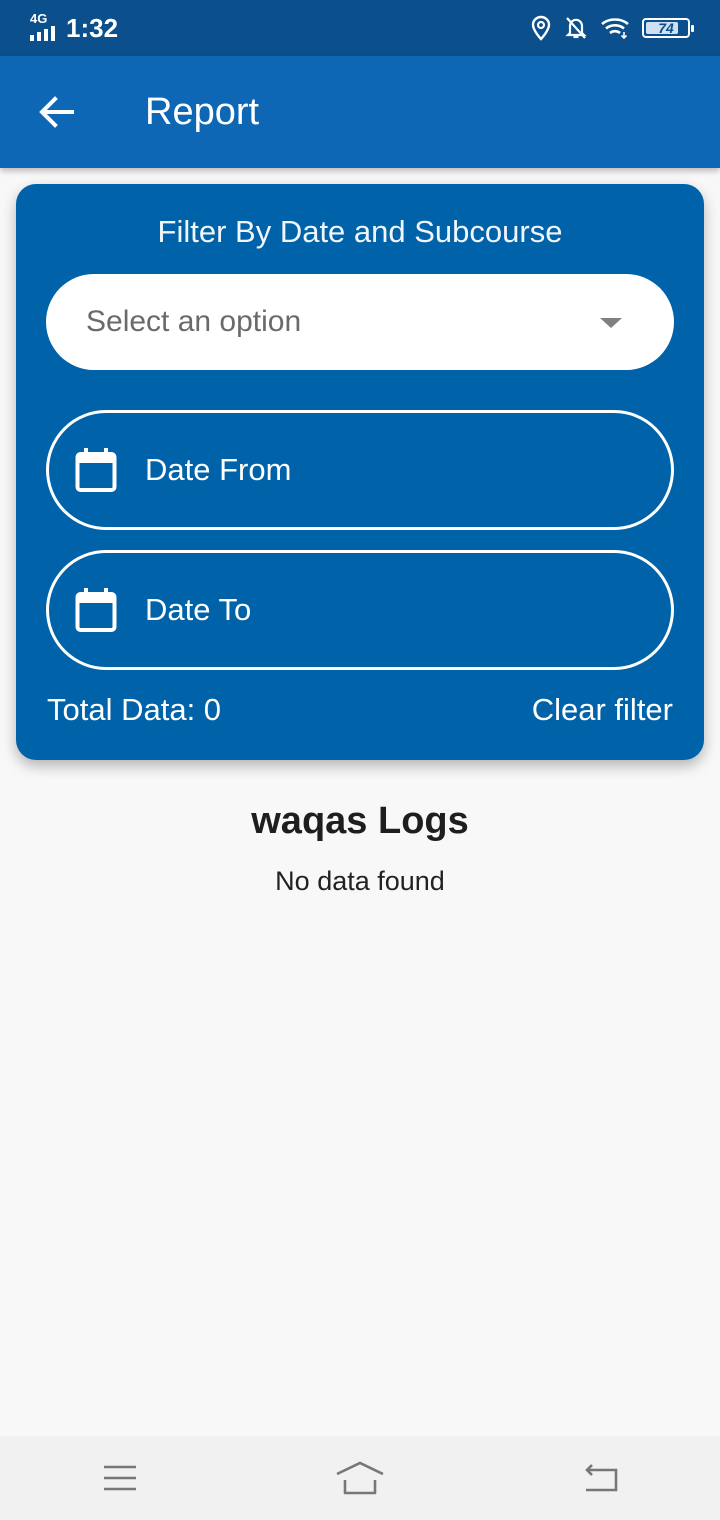 The height and width of the screenshot is (1520, 720). I want to click on date-to-field: Date To, so click(360, 610).